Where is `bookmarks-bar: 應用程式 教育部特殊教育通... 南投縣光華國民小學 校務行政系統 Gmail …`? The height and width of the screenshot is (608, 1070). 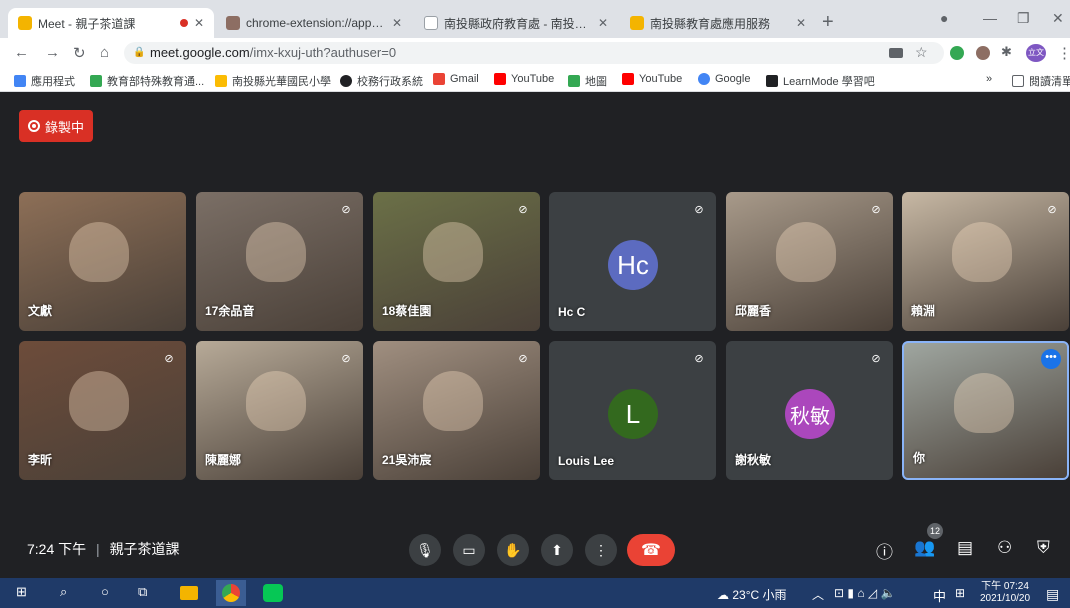
bookmarks-bar: 應用程式 教育部特殊教育通... 南投縣光華國民小學 校務行政系統 Gmail … is located at coordinates (535, 80).